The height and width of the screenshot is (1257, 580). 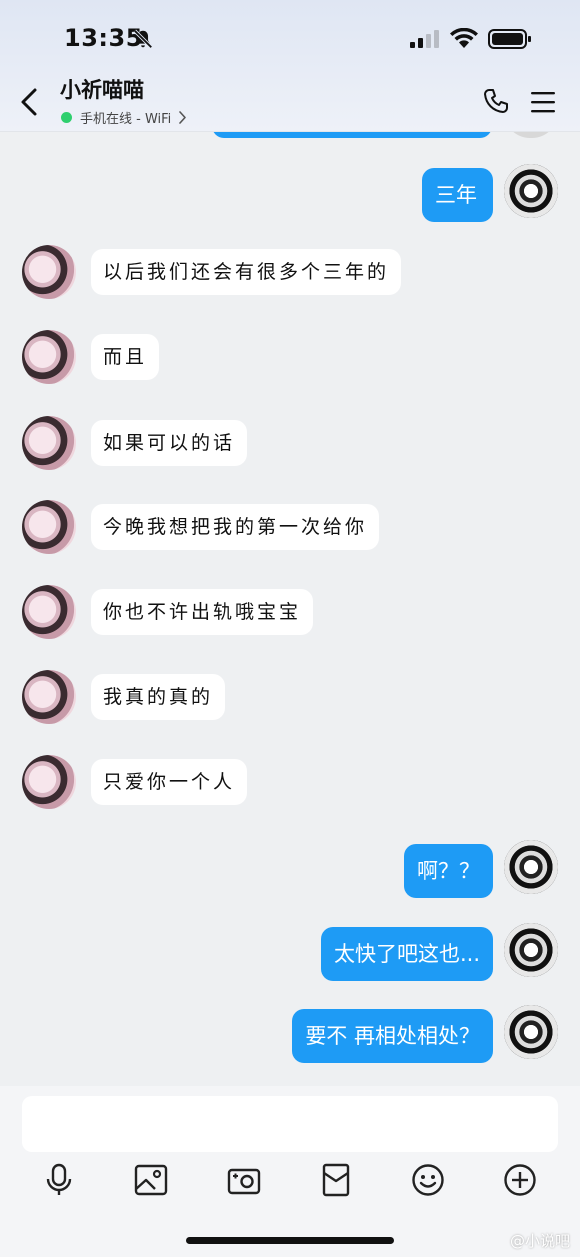 I want to click on message-row-in: 而且, so click(x=290, y=360).